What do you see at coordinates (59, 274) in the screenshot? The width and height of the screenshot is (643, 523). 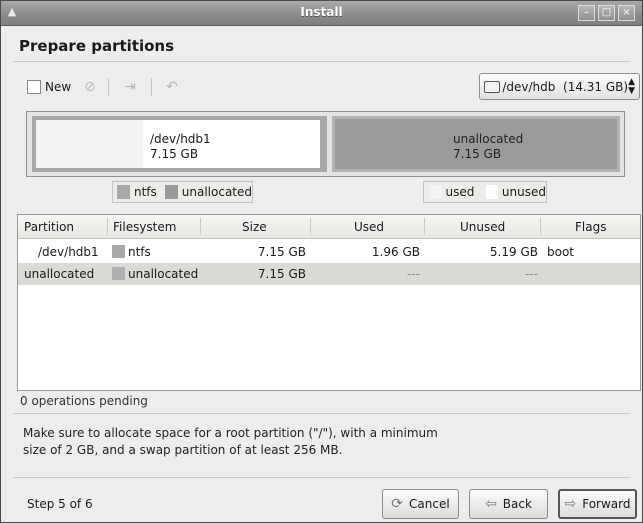 I see `cell-partition: unallocated` at bounding box center [59, 274].